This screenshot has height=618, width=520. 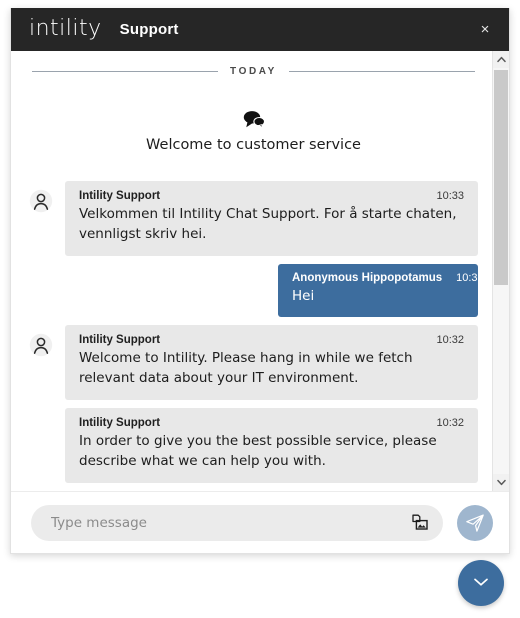 I want to click on message-list-scrollbar, so click(x=500, y=271).